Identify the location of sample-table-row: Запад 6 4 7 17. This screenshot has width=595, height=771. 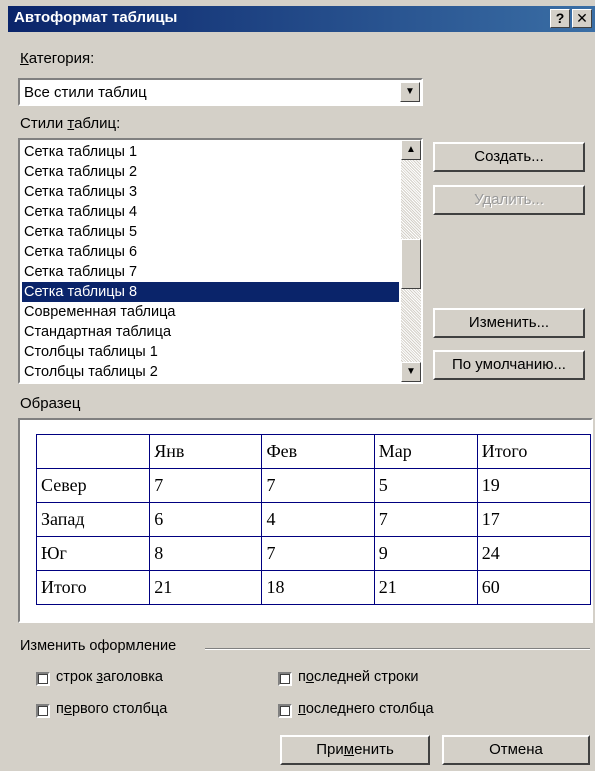
(313, 519).